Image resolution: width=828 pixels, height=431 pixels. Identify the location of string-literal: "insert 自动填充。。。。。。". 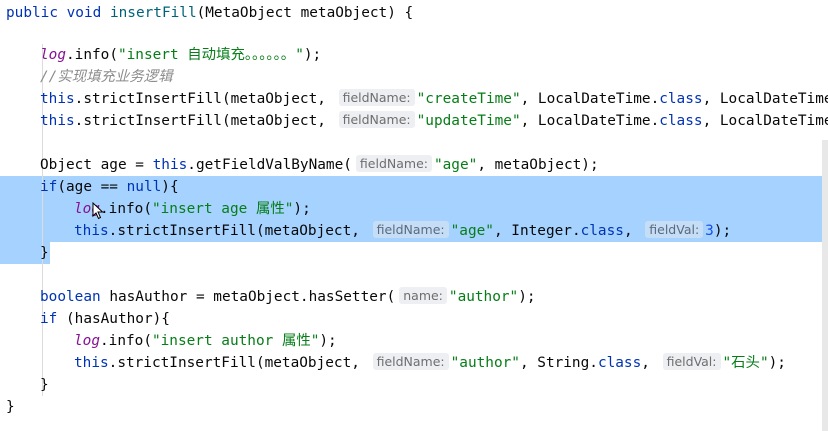
(210, 55).